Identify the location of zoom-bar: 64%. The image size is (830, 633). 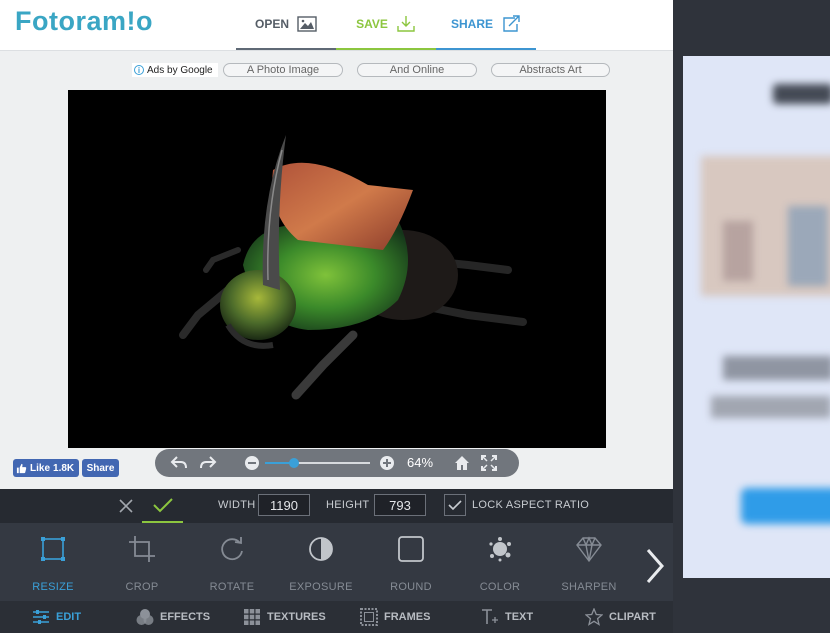
(337, 463).